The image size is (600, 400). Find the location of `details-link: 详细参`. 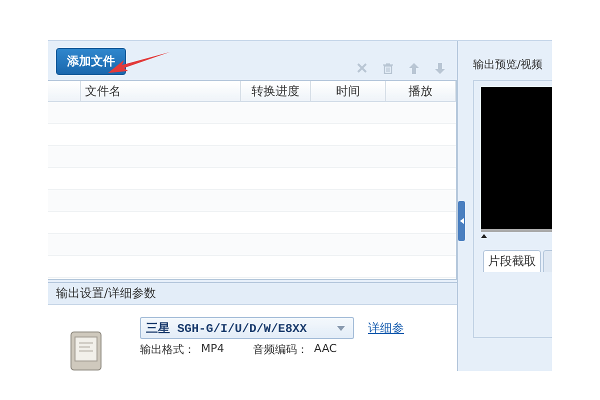

details-link: 详细参 is located at coordinates (386, 328).